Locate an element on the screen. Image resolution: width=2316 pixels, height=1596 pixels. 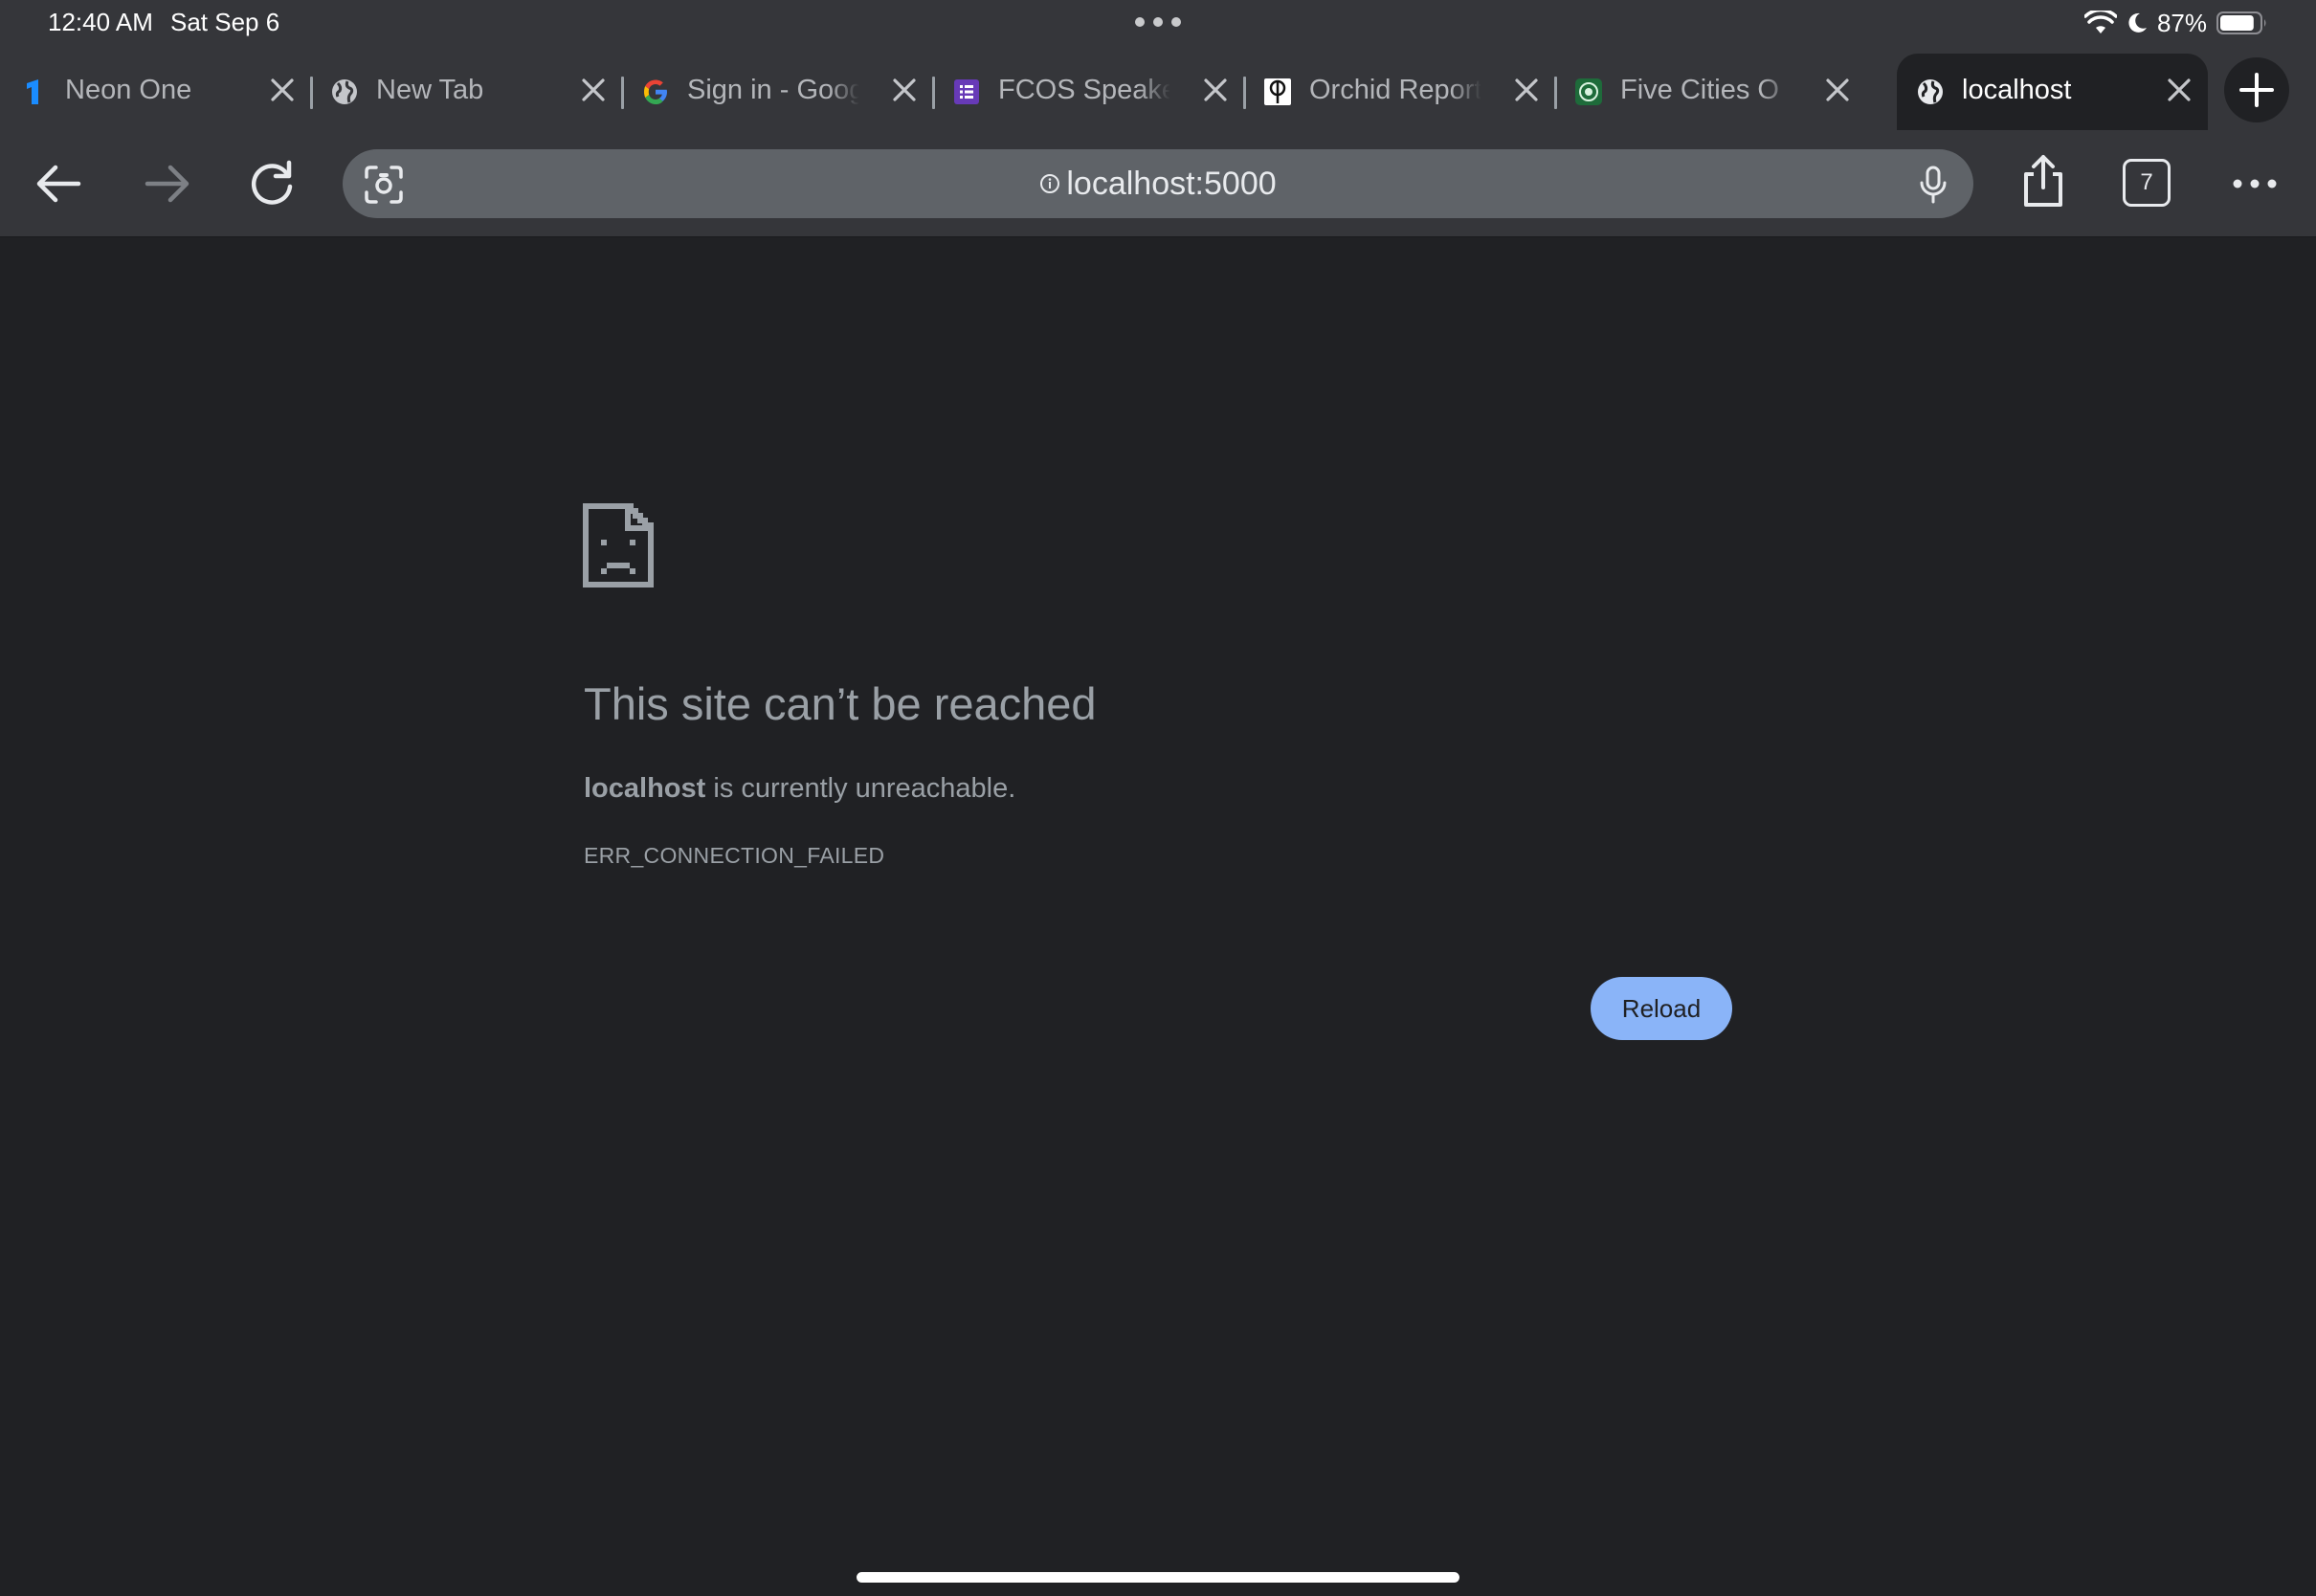
error-host: localhost is located at coordinates (645, 789).